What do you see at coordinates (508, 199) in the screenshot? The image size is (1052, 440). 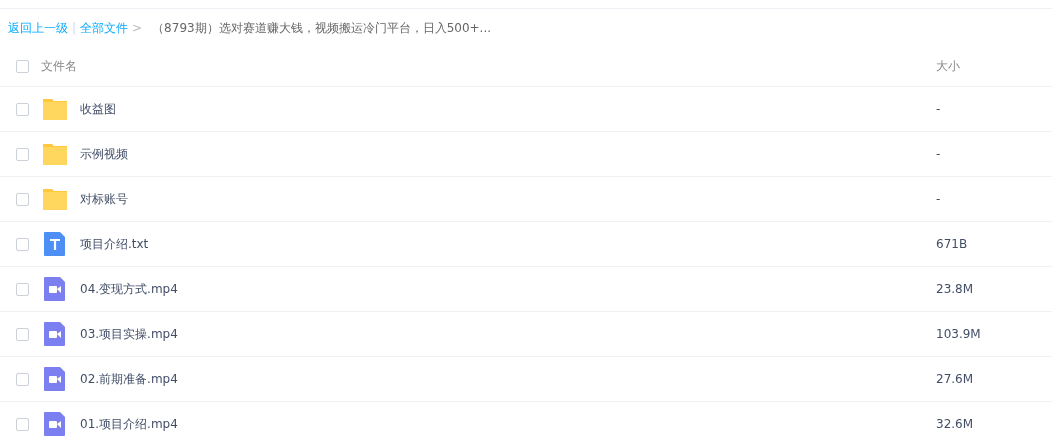 I see `file-name: 对标账号` at bounding box center [508, 199].